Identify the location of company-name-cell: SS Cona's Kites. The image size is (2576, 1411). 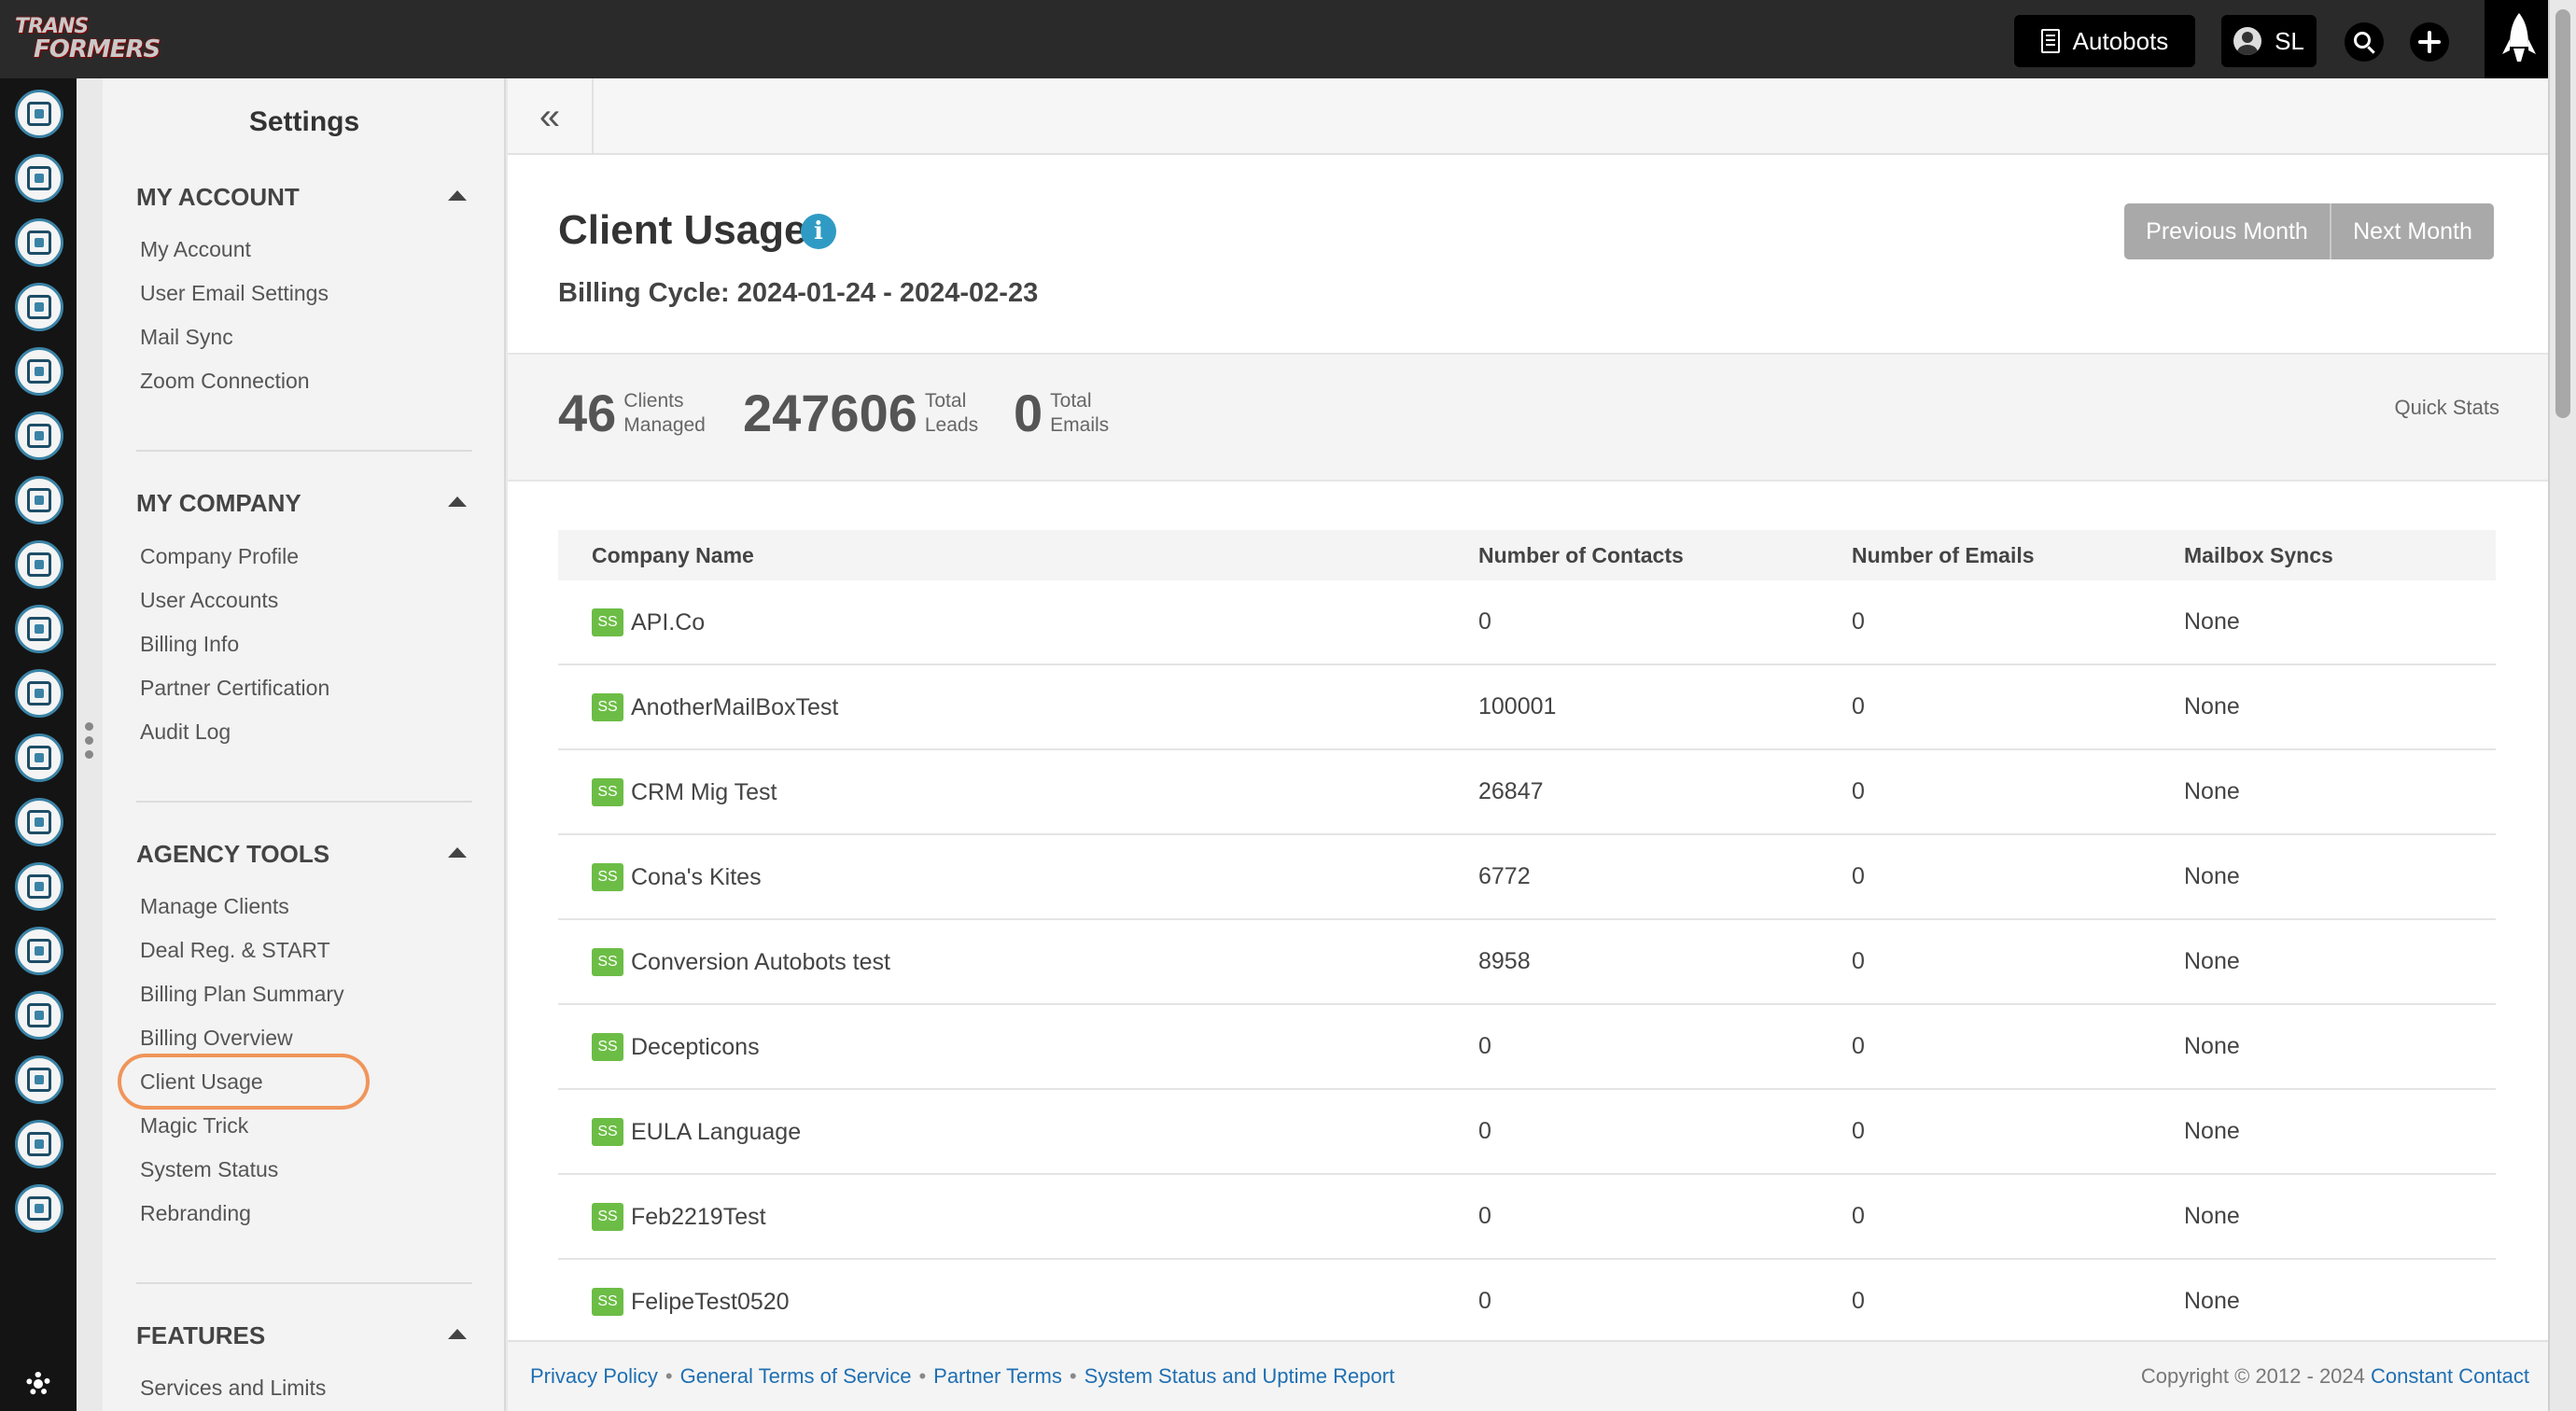
(677, 877).